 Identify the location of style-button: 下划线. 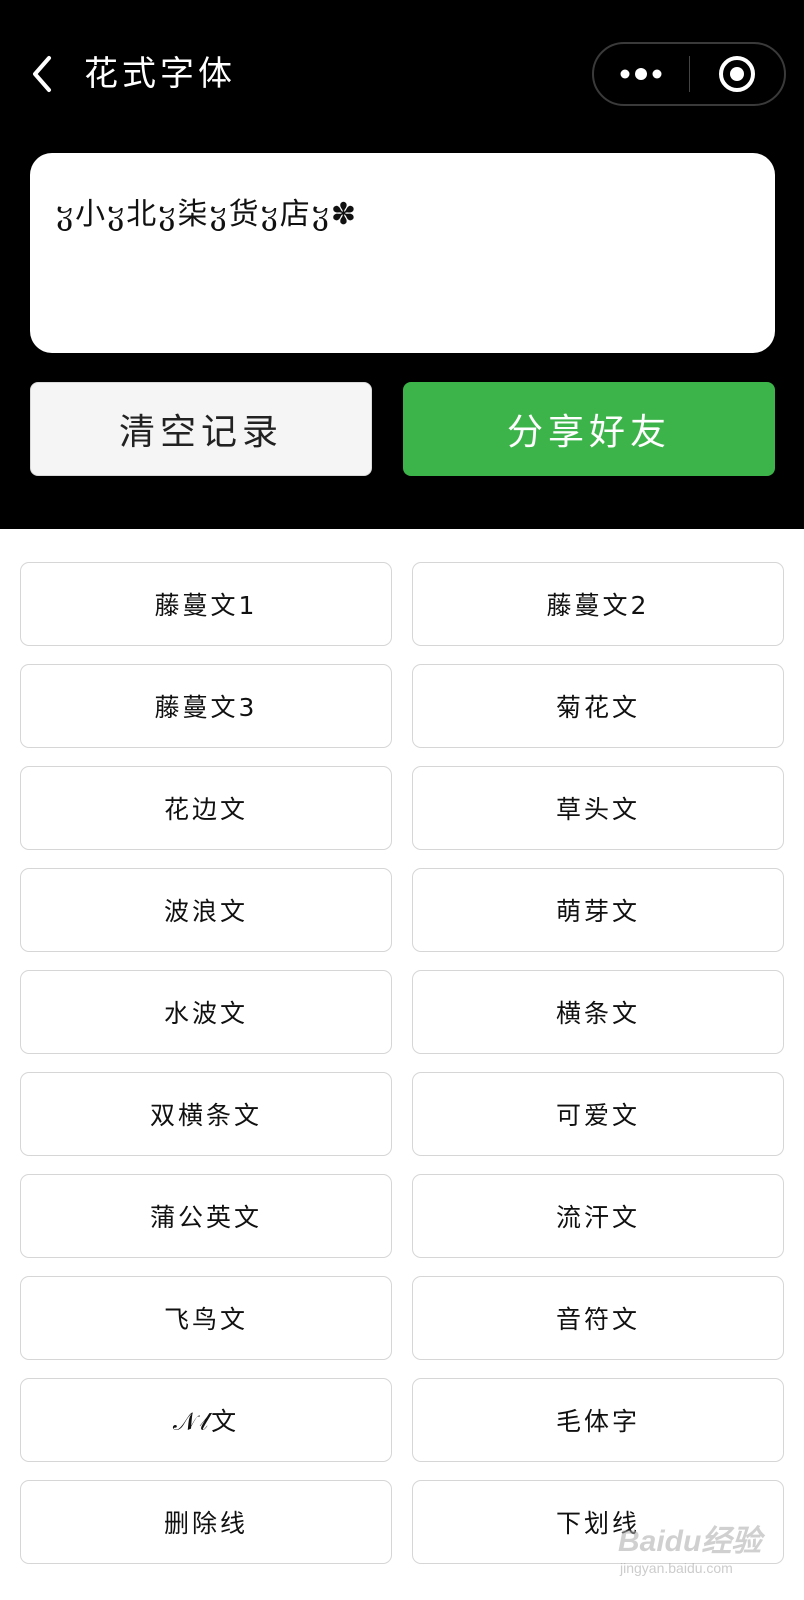
(598, 1522).